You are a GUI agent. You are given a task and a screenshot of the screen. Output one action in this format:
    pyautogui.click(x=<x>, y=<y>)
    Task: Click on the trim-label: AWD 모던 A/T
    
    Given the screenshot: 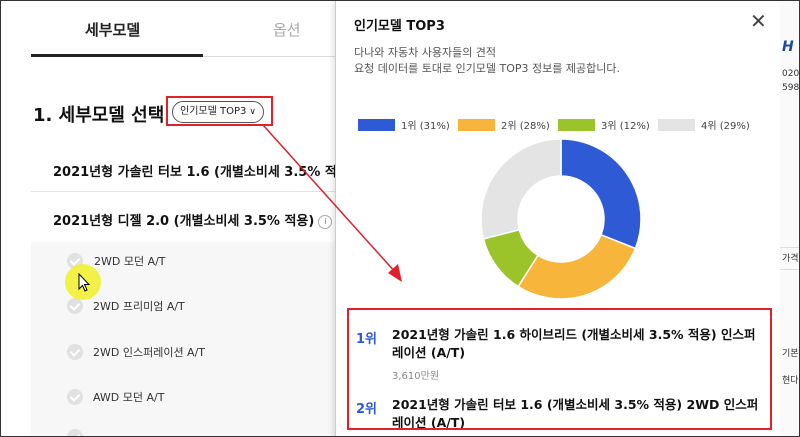 What is the action you would take?
    pyautogui.click(x=129, y=397)
    